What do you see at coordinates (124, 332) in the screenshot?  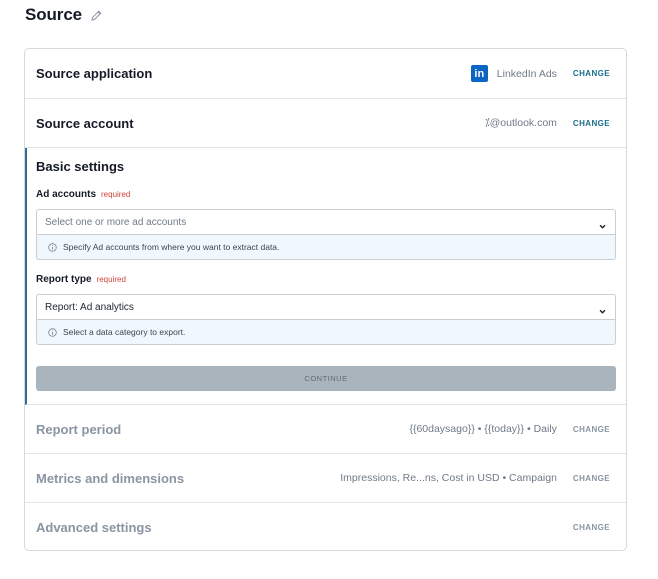 I see `report-type-hint-text: Select a data category to export.` at bounding box center [124, 332].